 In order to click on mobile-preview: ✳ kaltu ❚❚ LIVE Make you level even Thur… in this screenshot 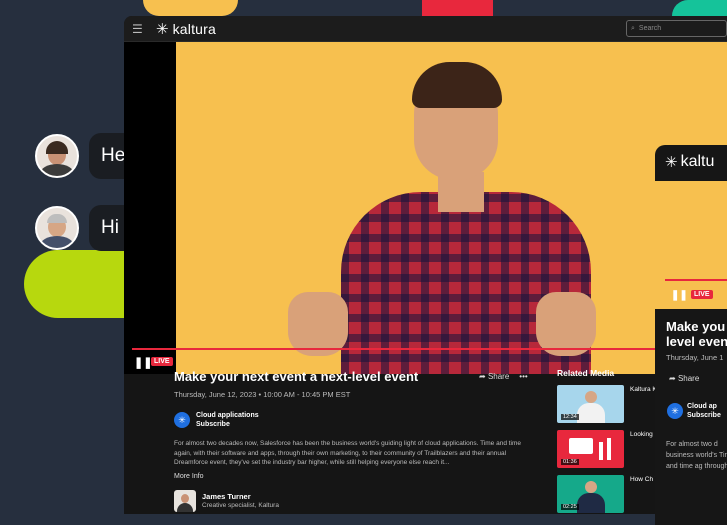, I will do `click(691, 335)`.